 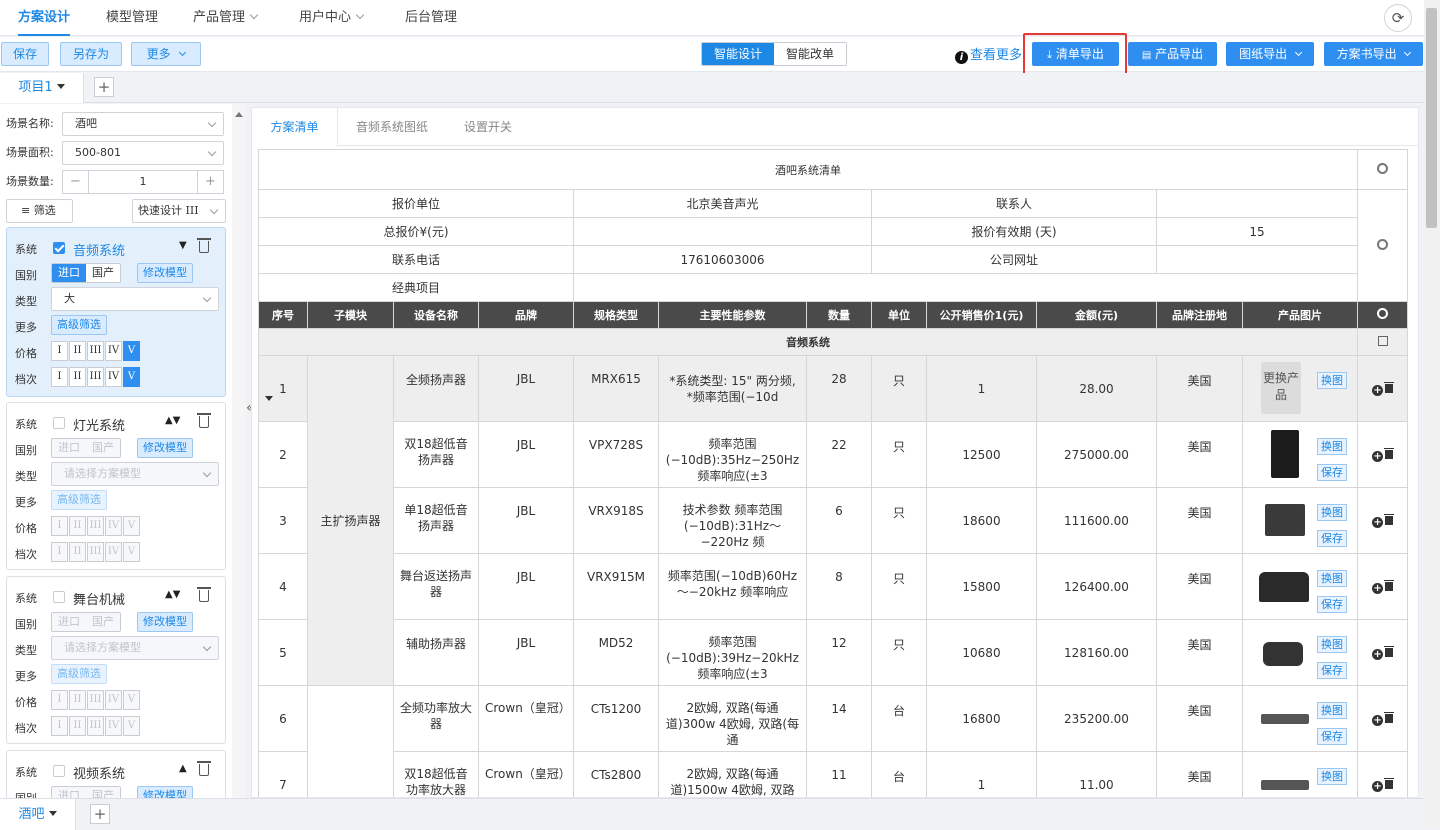 I want to click on collapse-icon: ▼, so click(x=183, y=245).